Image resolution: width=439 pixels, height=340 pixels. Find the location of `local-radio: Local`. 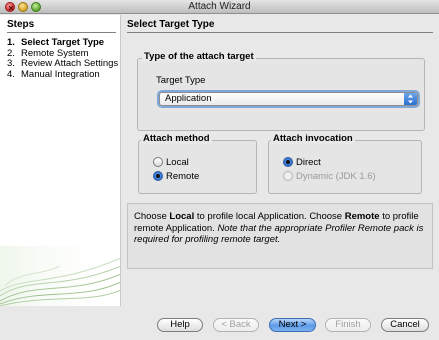

local-radio: Local is located at coordinates (171, 162).